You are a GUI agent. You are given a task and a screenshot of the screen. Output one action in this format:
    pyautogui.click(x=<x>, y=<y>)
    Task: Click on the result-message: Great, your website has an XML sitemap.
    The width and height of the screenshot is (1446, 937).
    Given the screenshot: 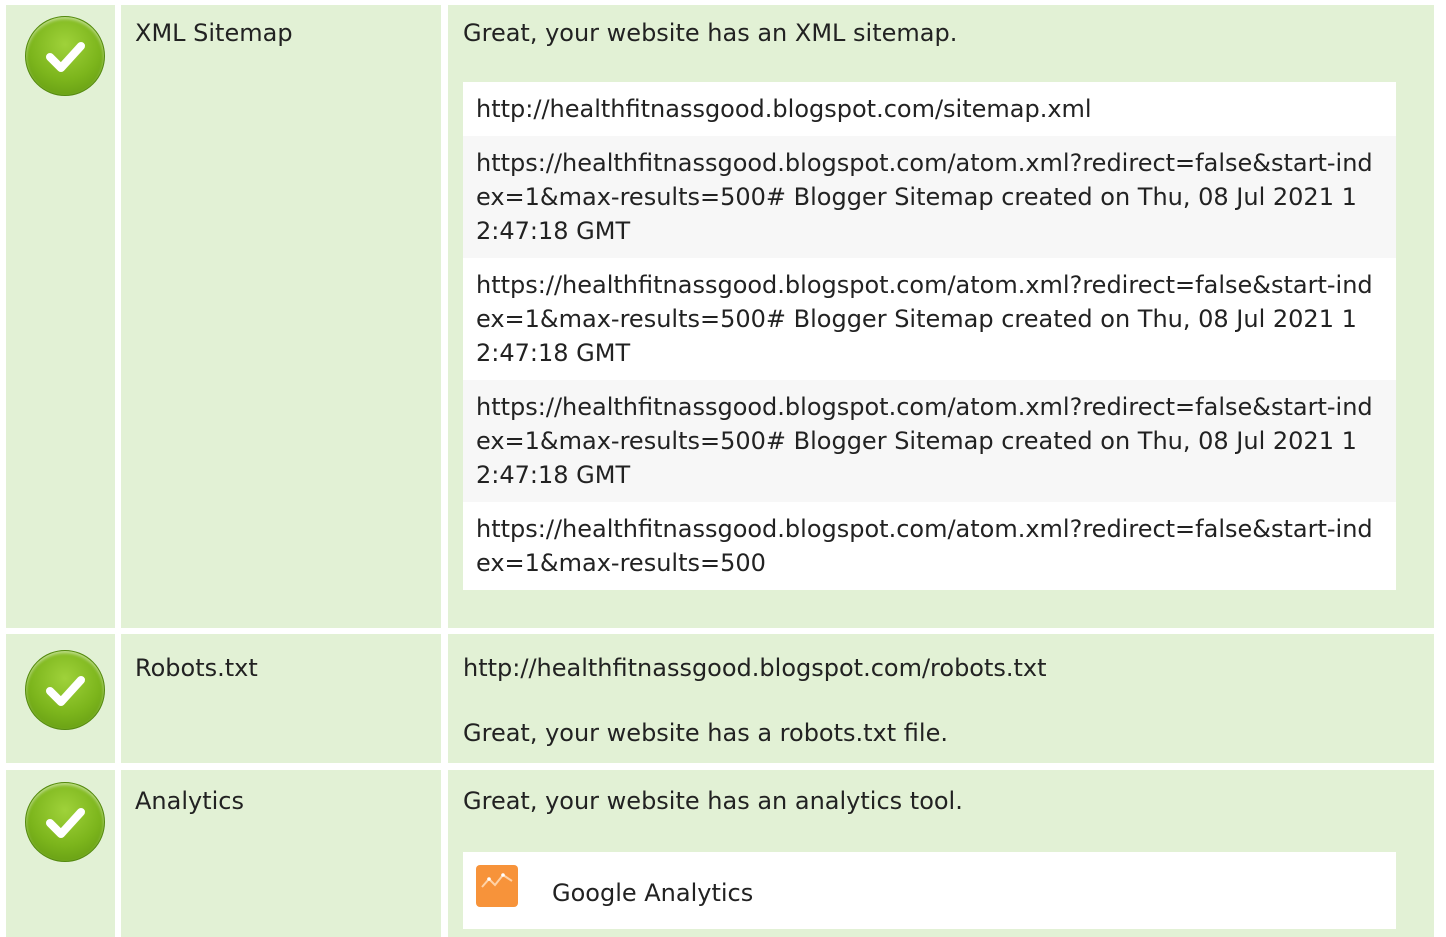 What is the action you would take?
    pyautogui.click(x=710, y=33)
    